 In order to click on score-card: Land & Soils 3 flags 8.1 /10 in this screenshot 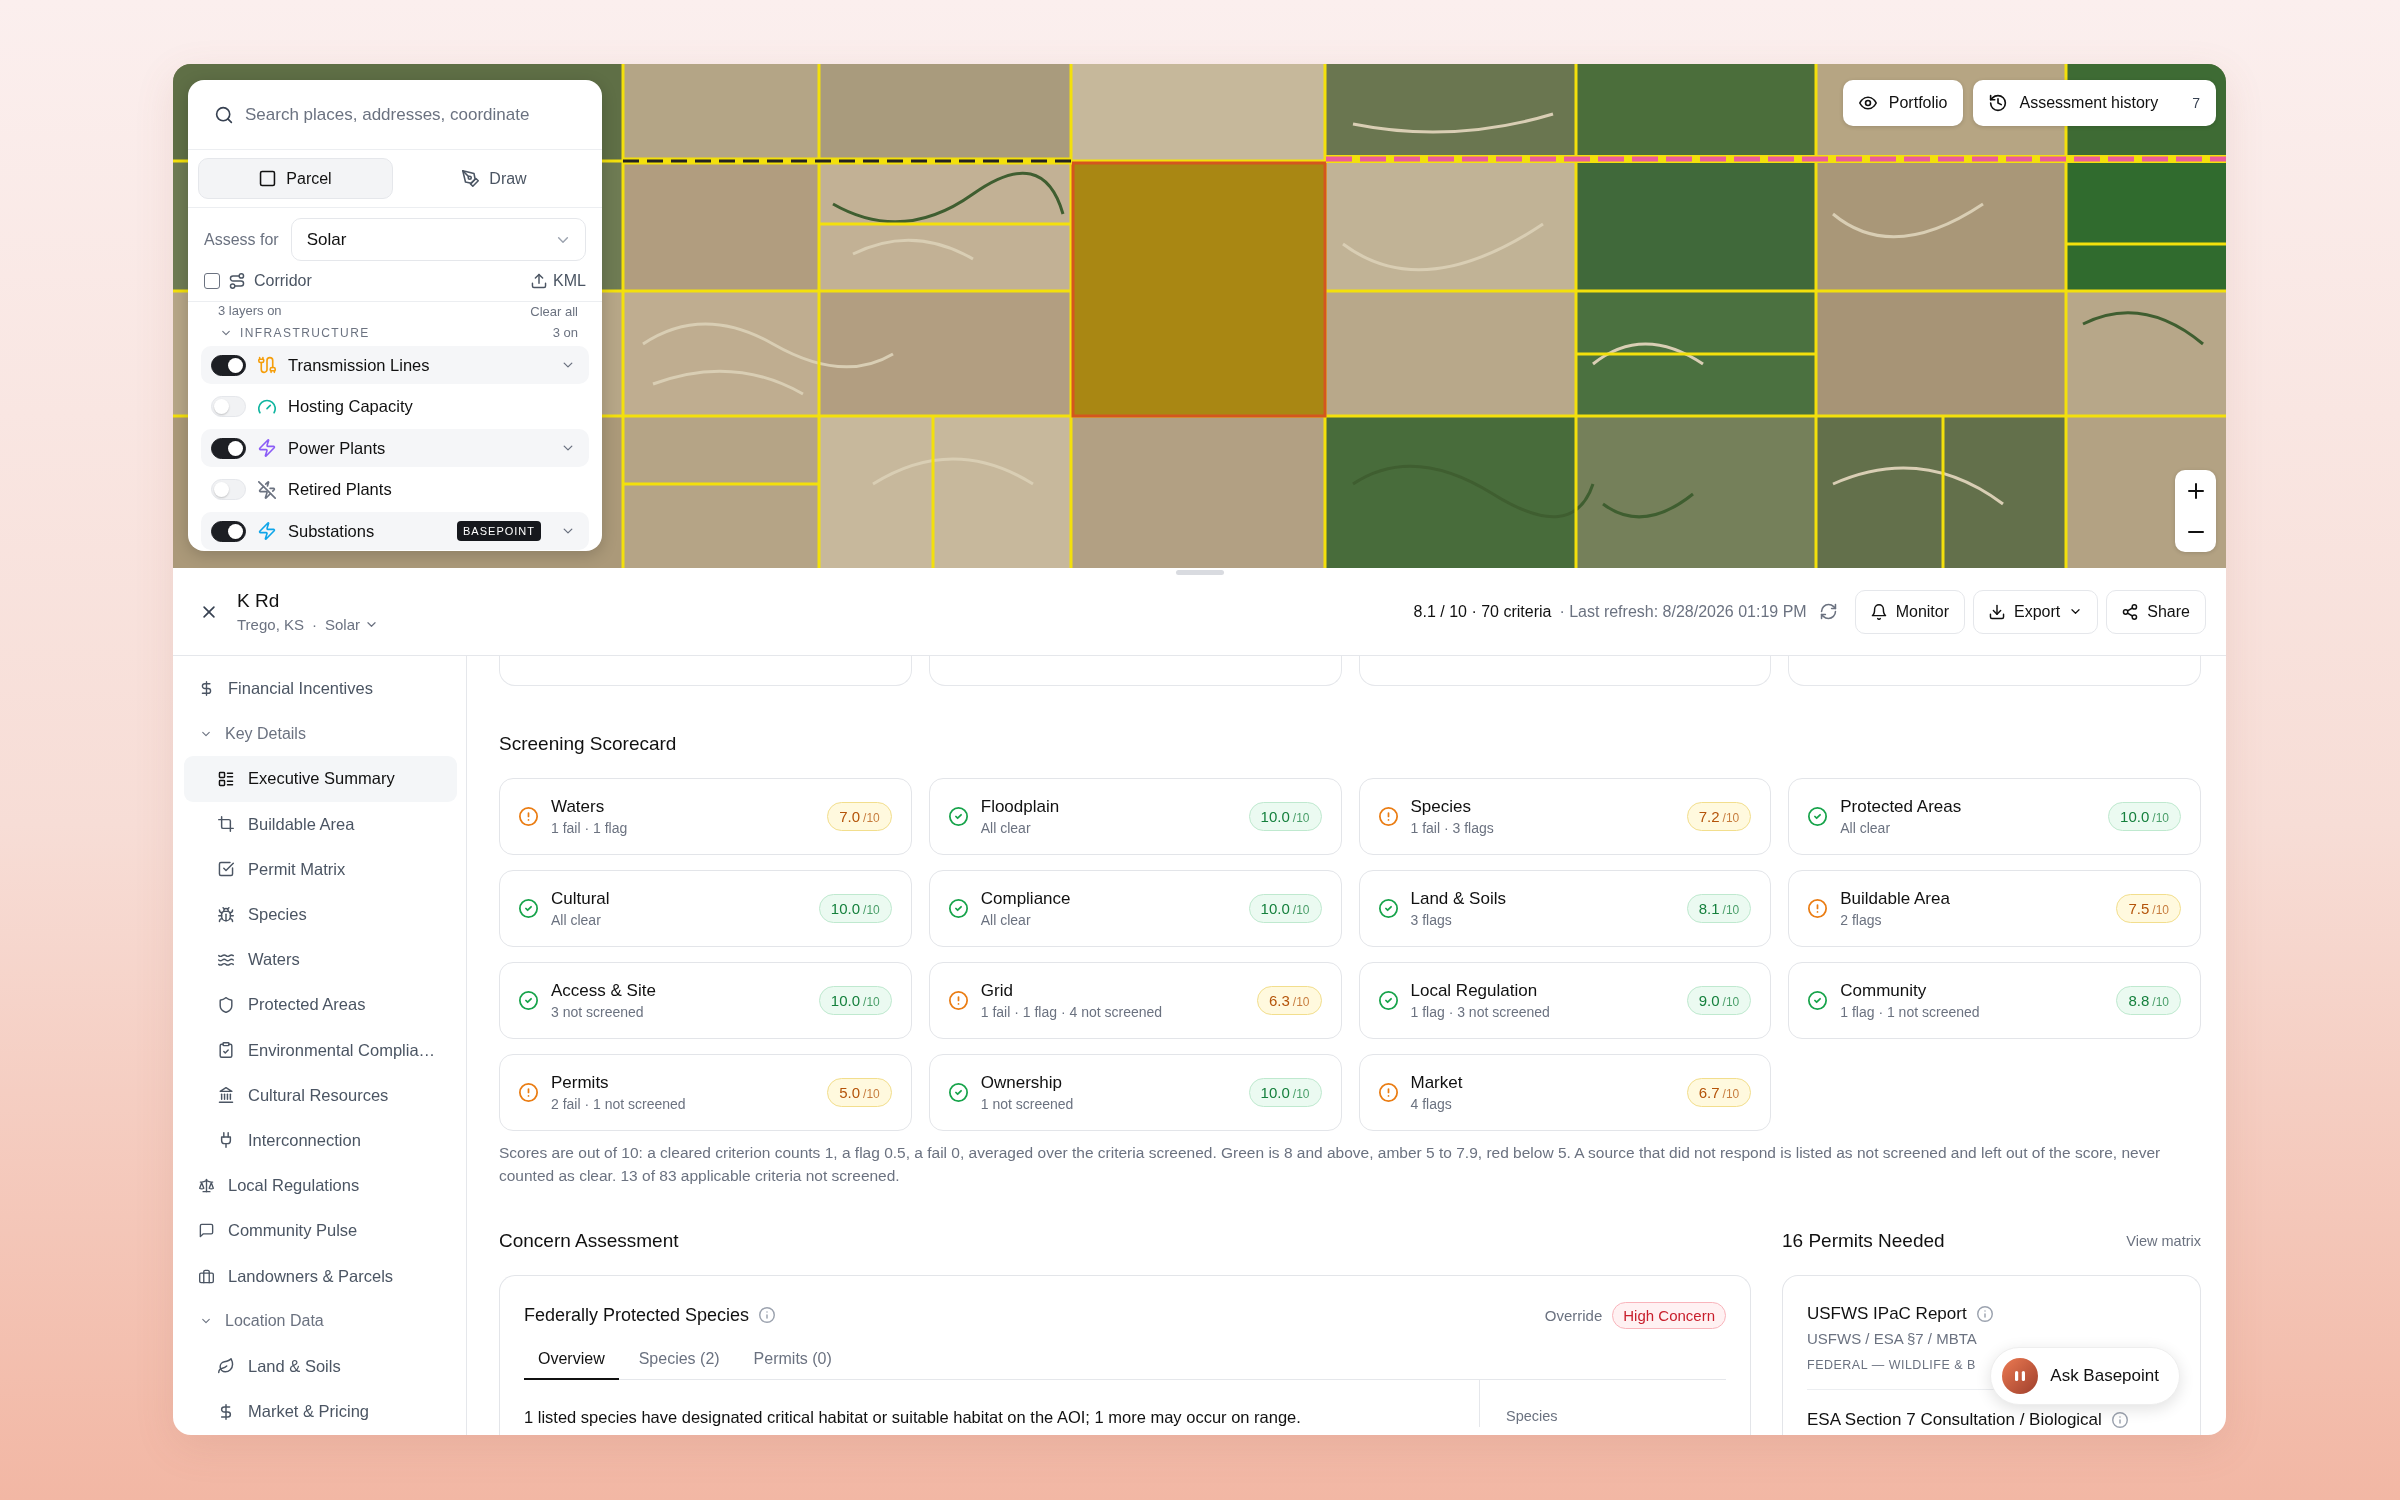, I will do `click(1565, 908)`.